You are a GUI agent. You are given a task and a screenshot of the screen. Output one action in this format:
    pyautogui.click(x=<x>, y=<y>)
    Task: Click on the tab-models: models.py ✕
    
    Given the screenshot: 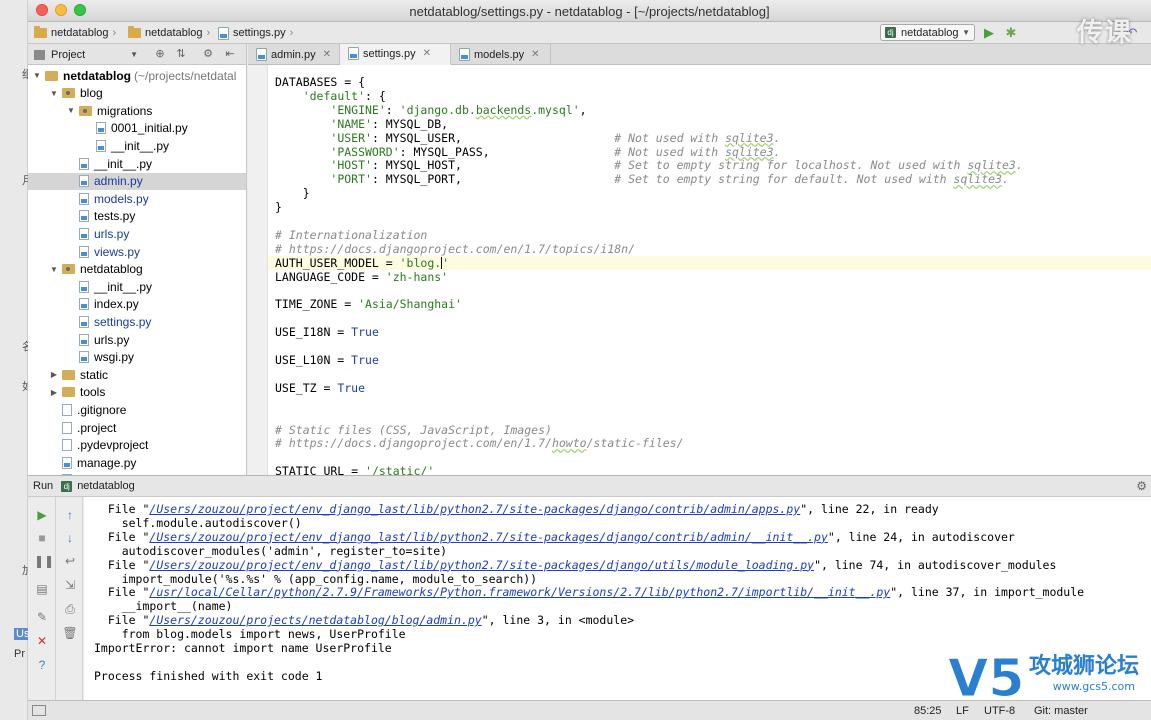 What is the action you would take?
    pyautogui.click(x=501, y=54)
    